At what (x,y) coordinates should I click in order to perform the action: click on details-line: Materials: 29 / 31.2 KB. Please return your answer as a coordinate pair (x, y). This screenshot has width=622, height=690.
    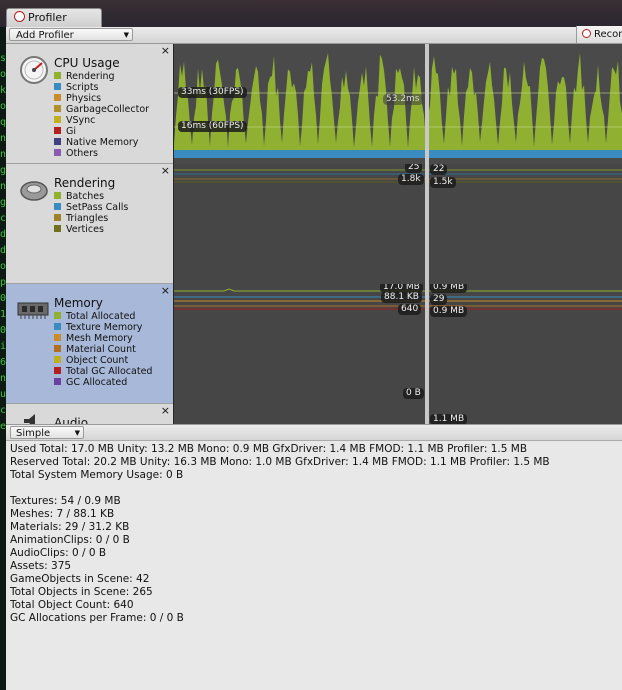
    Looking at the image, I should click on (70, 527).